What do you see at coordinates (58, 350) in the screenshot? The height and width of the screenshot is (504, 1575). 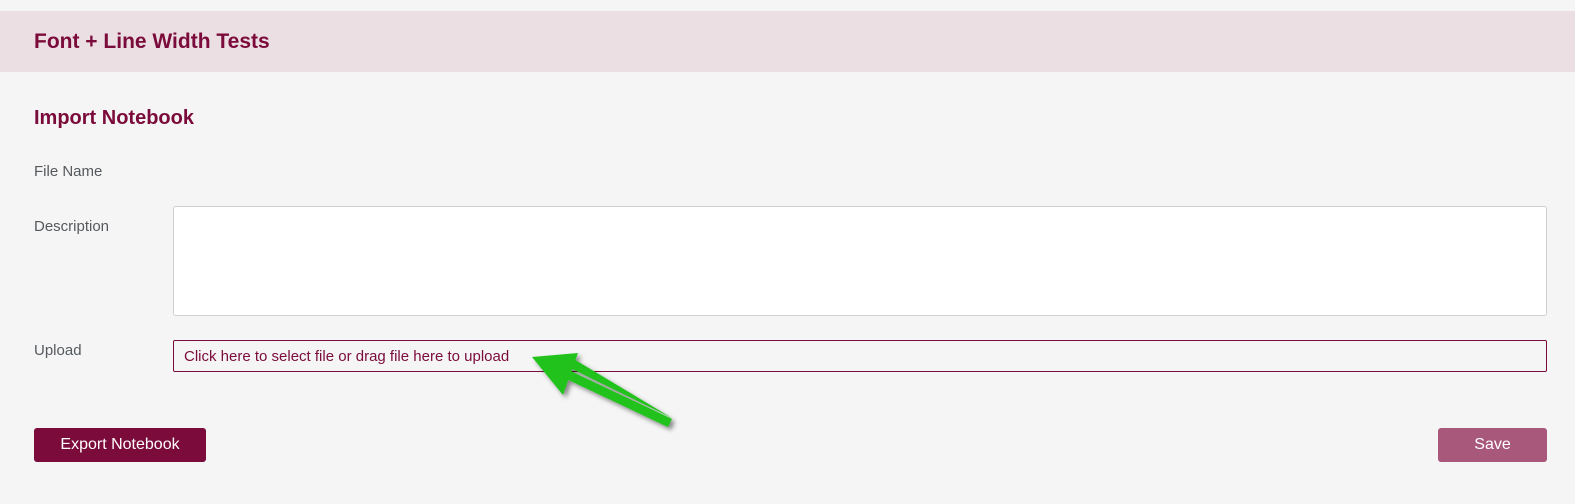 I see `upload-label: Upload` at bounding box center [58, 350].